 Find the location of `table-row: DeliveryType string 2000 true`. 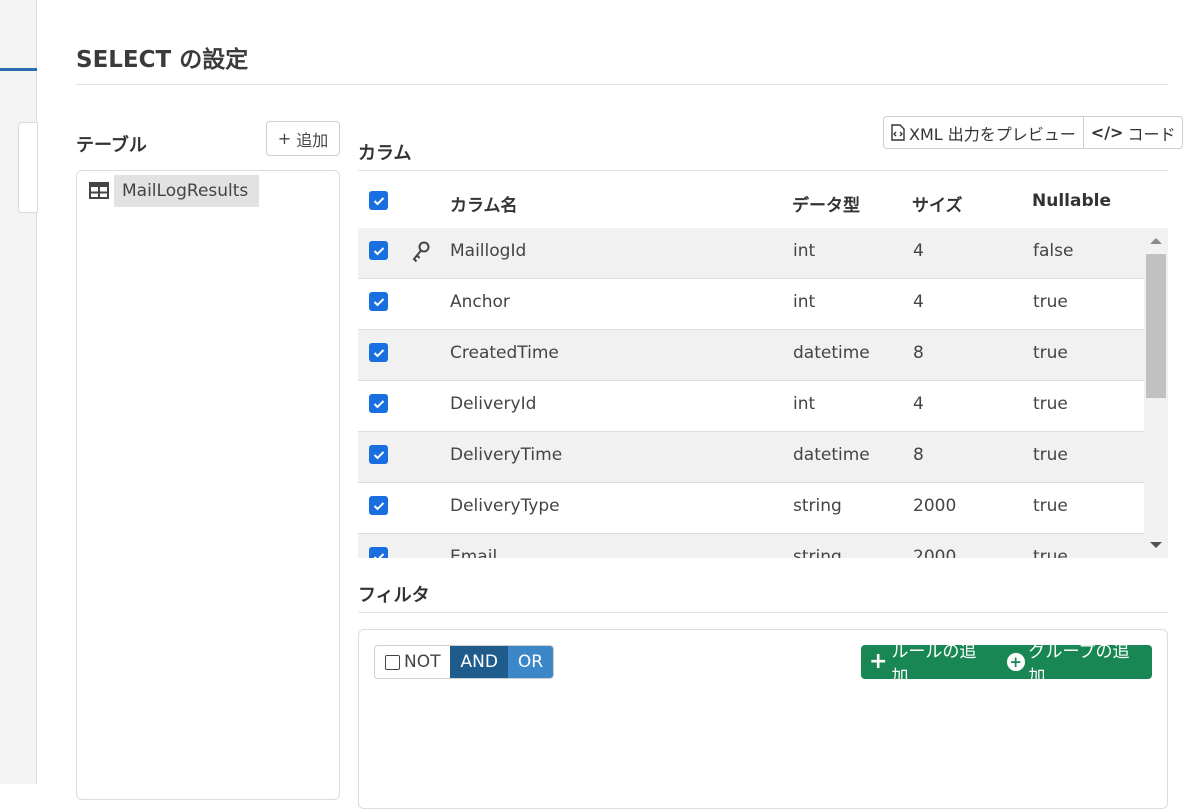

table-row: DeliveryType string 2000 true is located at coordinates (751, 508).